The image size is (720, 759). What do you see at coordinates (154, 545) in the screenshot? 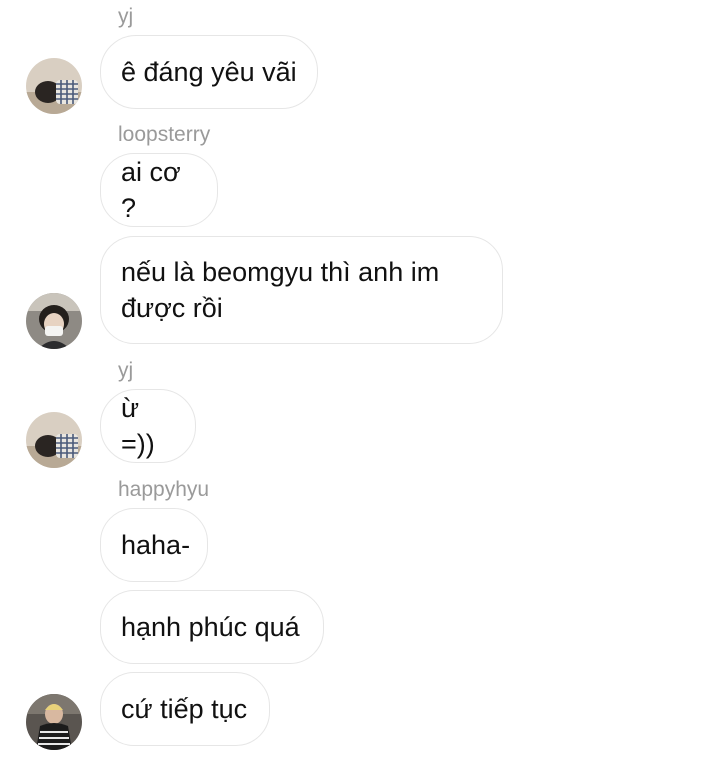
I see `message-bubble: haha-` at bounding box center [154, 545].